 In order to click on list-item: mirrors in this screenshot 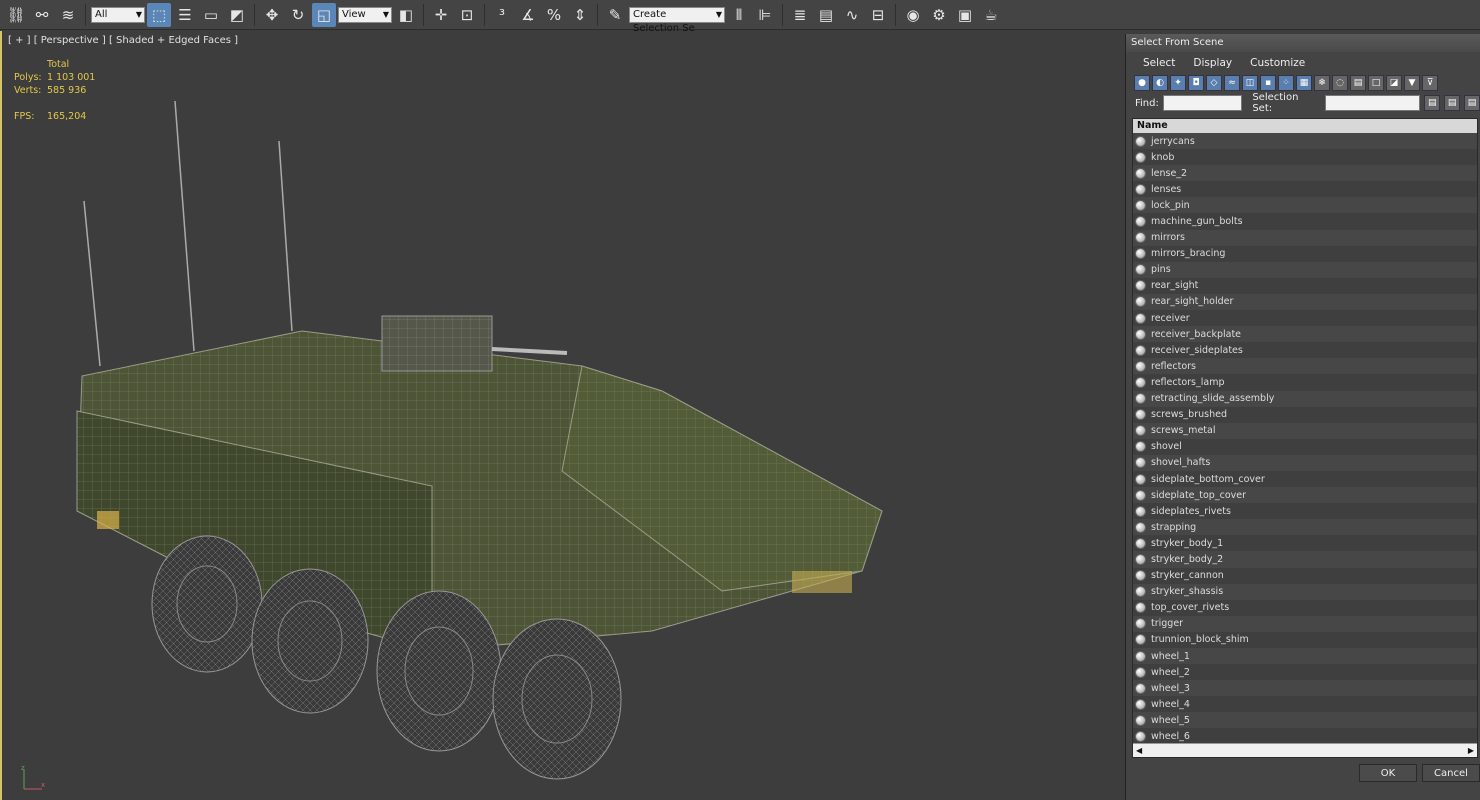, I will do `click(1305, 237)`.